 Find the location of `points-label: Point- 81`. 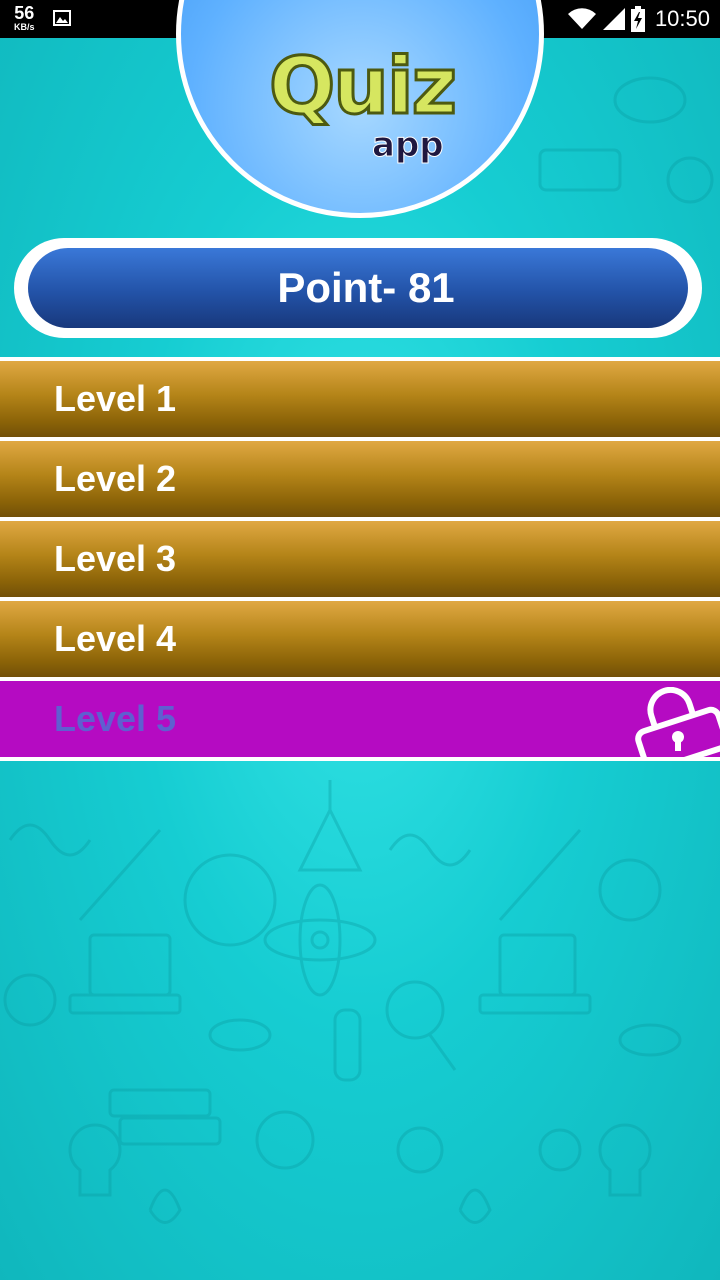

points-label: Point- 81 is located at coordinates (366, 287).